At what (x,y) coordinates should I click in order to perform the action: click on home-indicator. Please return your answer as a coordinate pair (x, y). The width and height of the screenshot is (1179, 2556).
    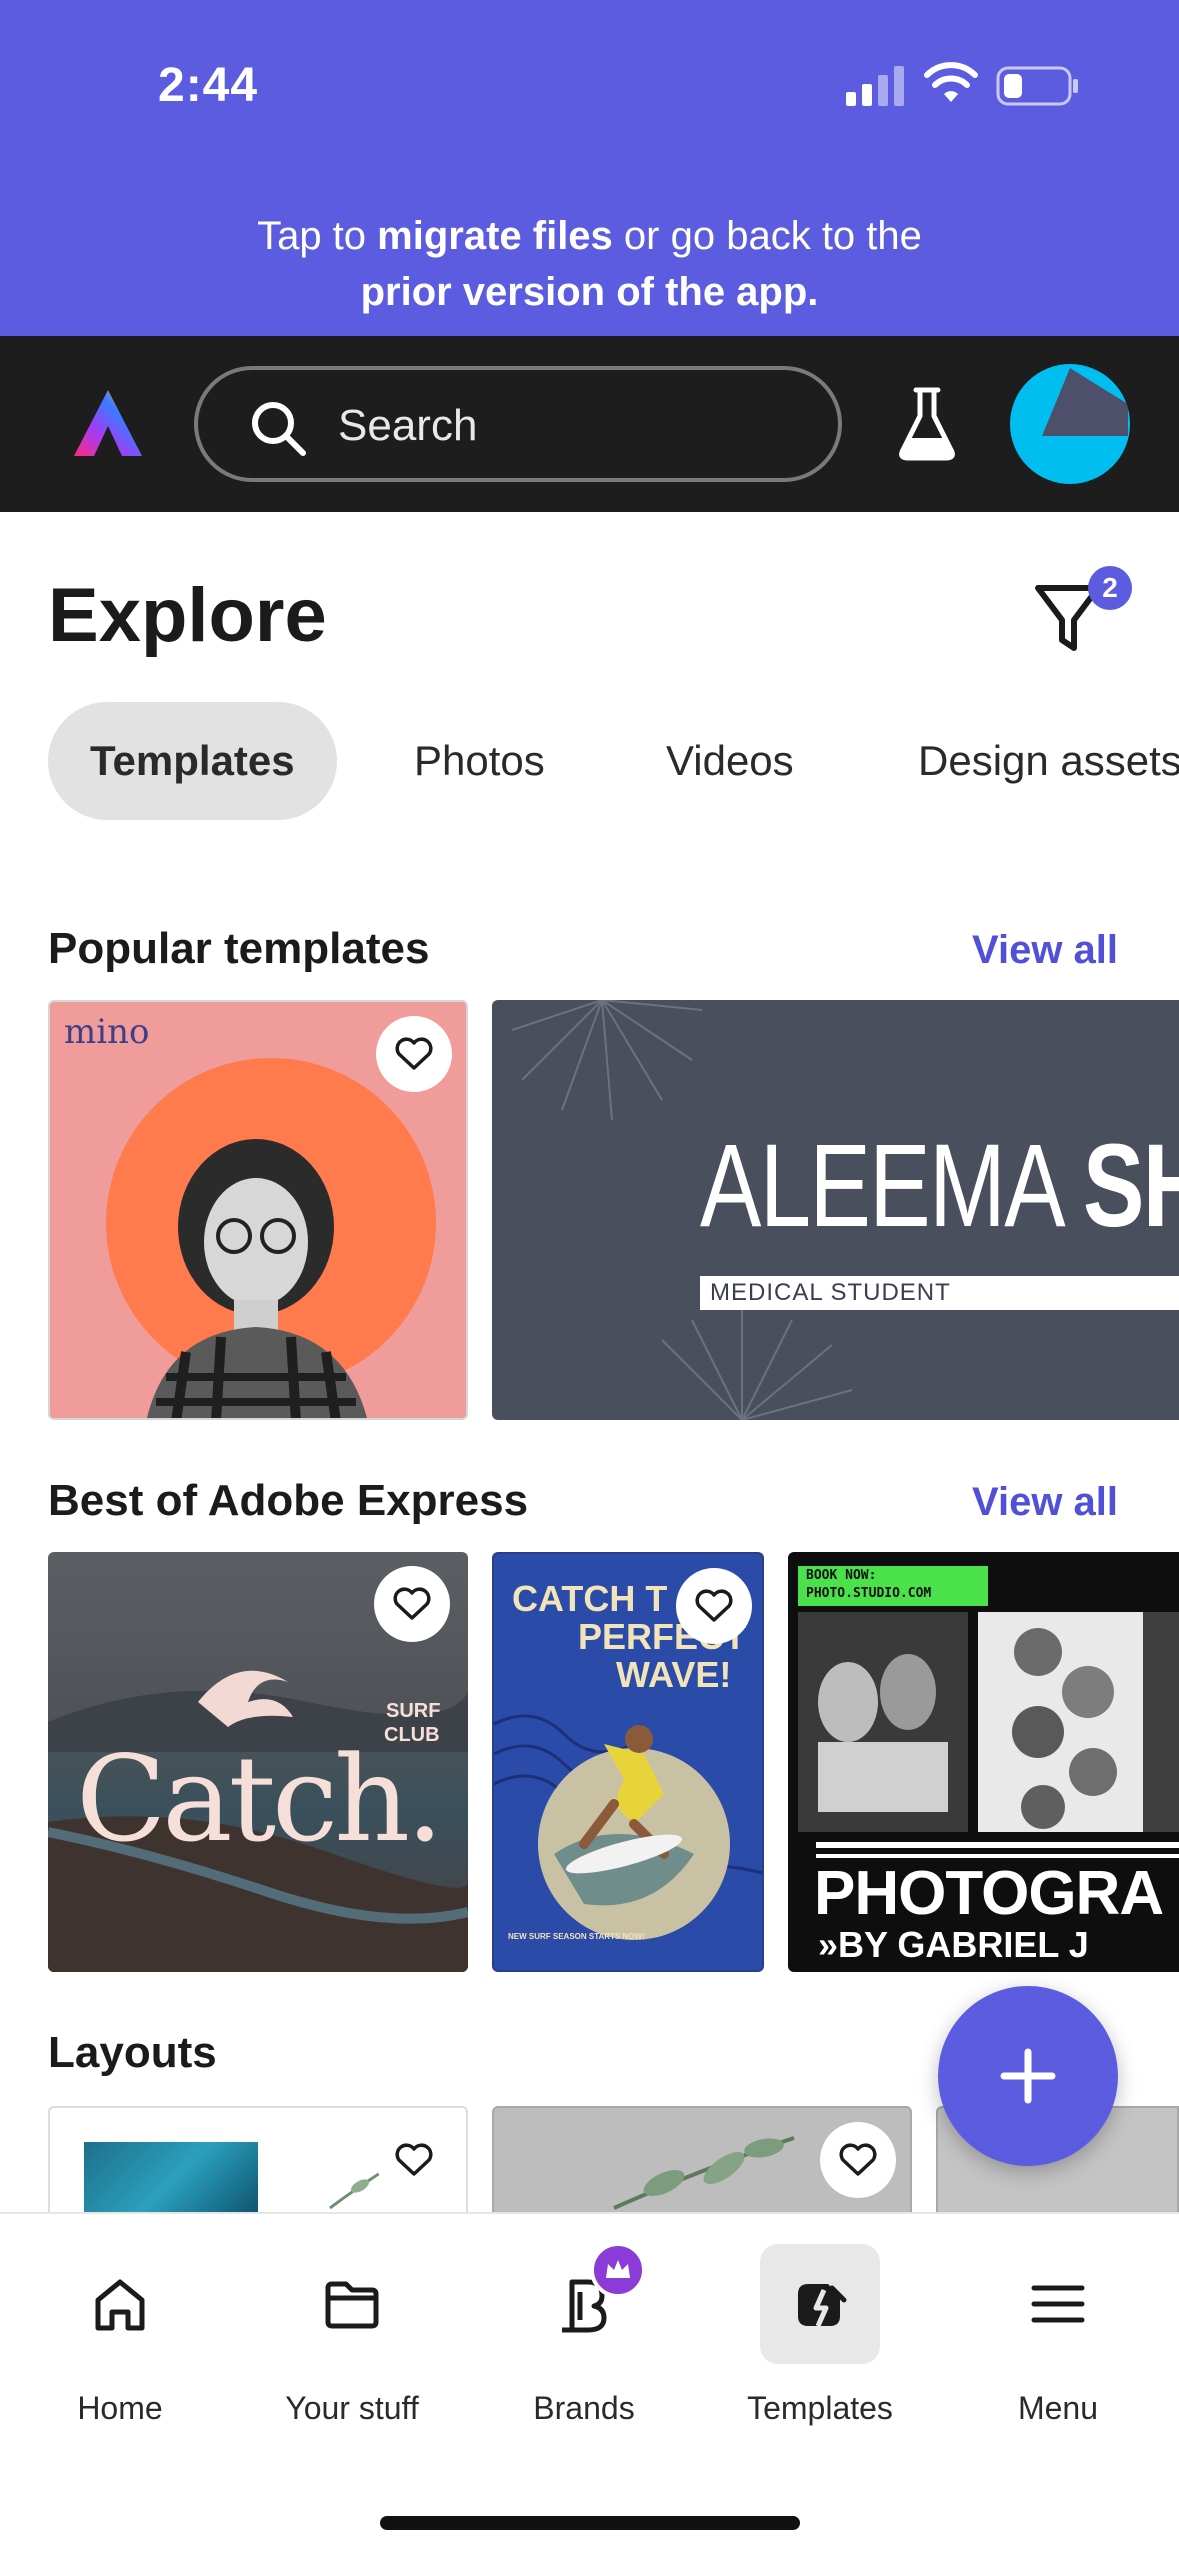
    Looking at the image, I should click on (590, 2523).